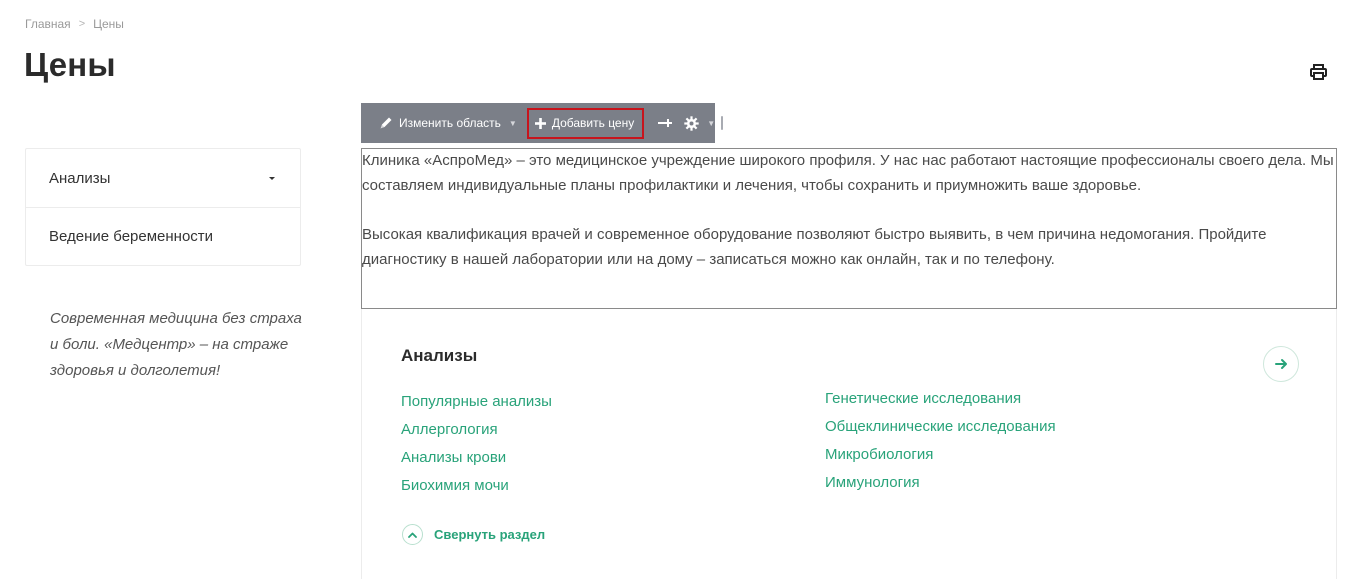 The image size is (1364, 579). I want to click on page-title: Цены, so click(70, 64).